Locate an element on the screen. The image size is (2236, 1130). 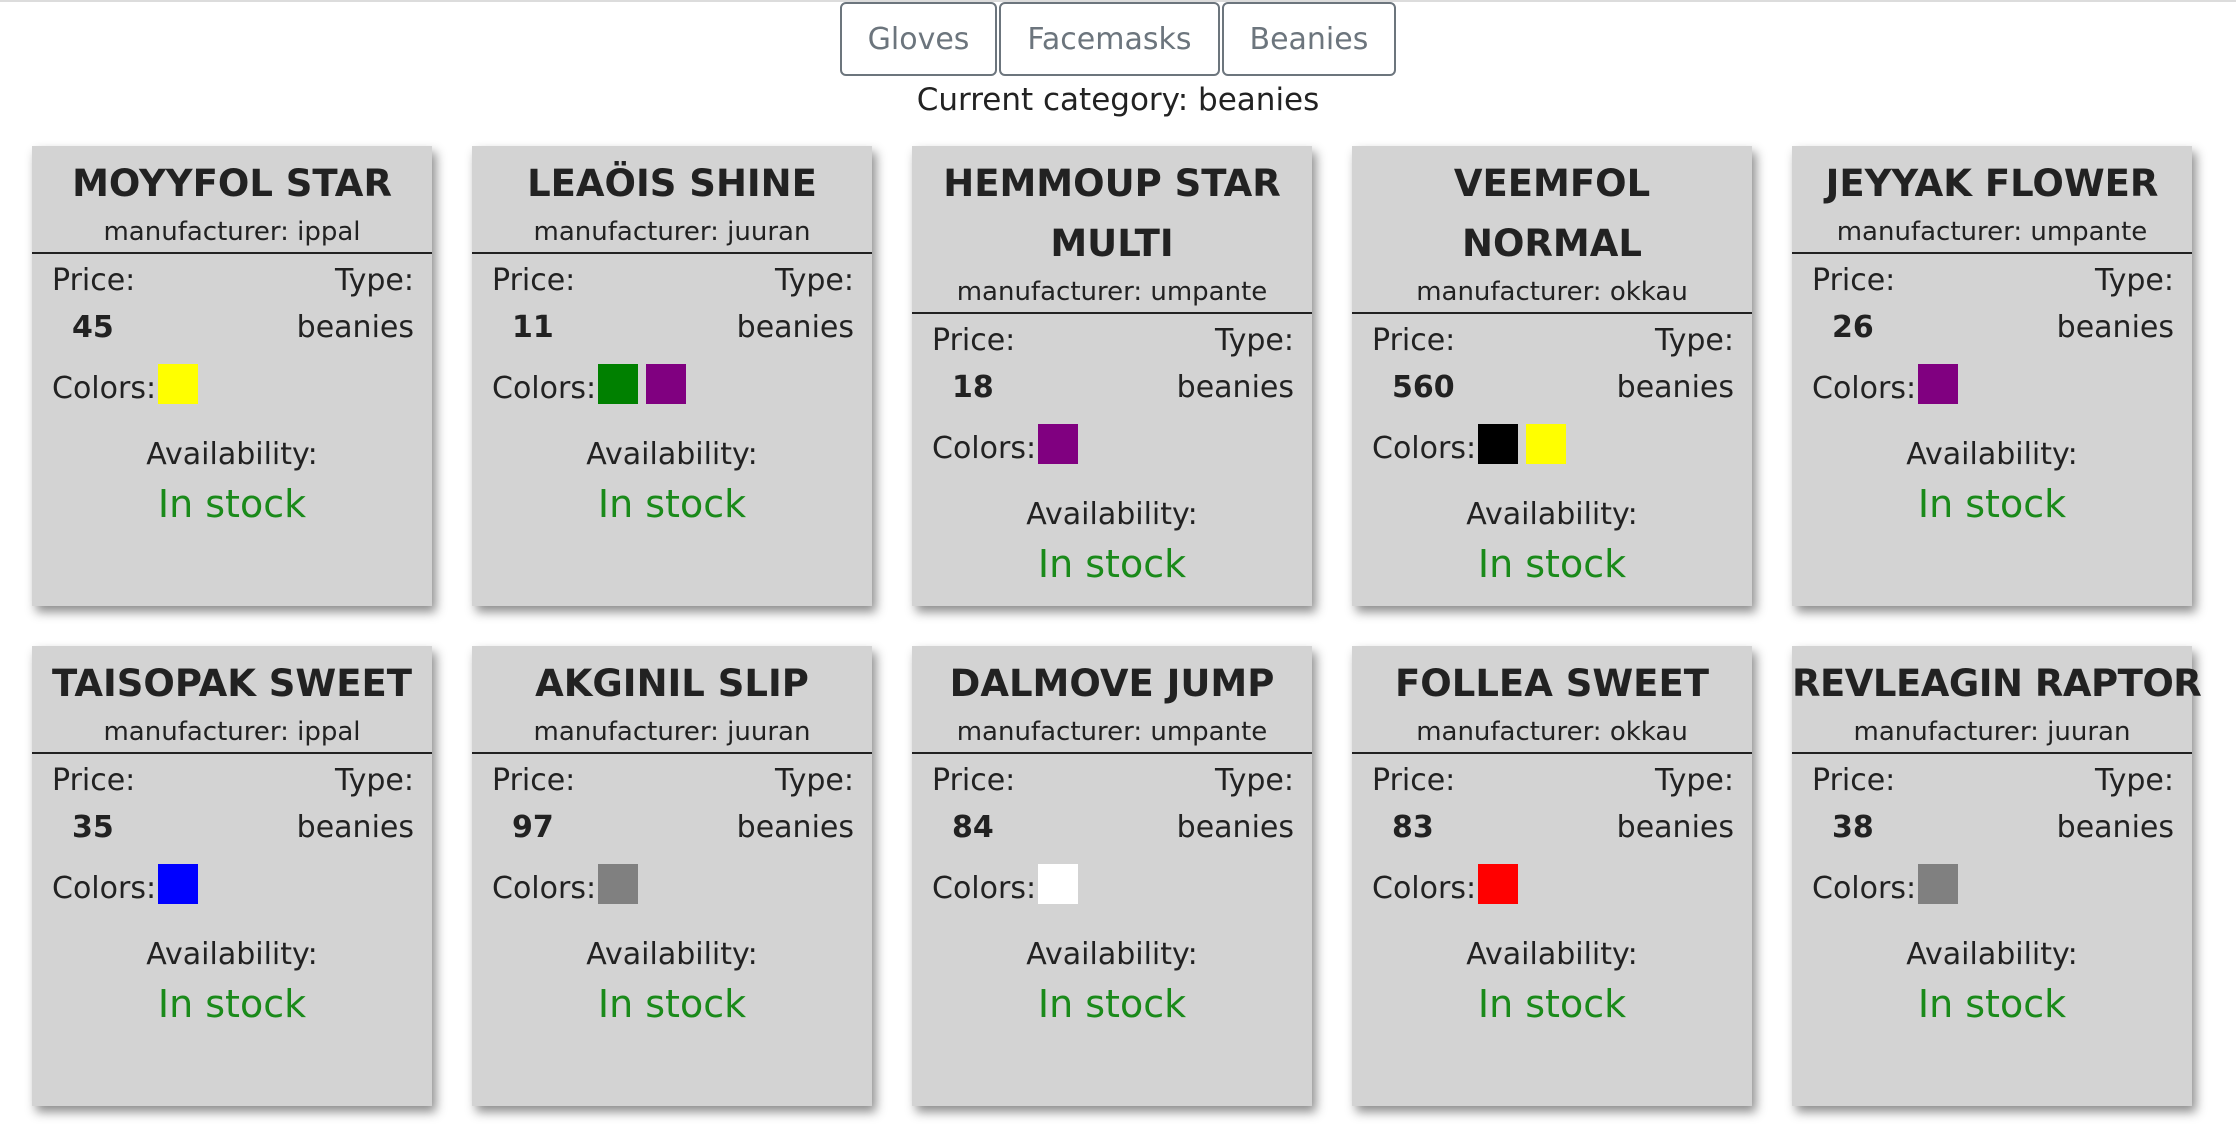
price-value: 97 is located at coordinates (533, 827).